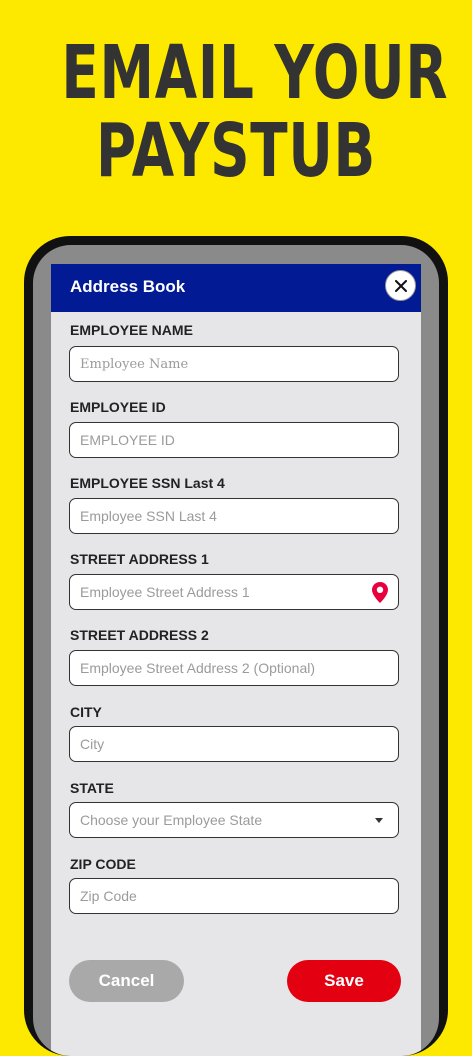  Describe the element at coordinates (127, 440) in the screenshot. I see `employee-id-placeholder: EMPLOYEE ID` at that location.